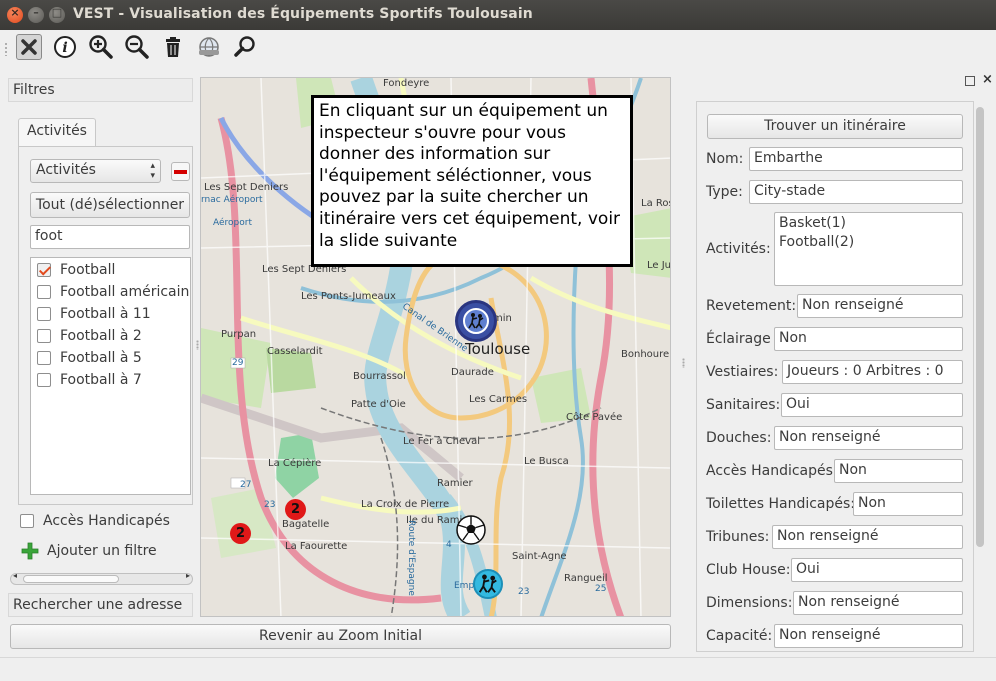 The width and height of the screenshot is (996, 681). I want to click on map-label: Patte d'Oie, so click(378, 404).